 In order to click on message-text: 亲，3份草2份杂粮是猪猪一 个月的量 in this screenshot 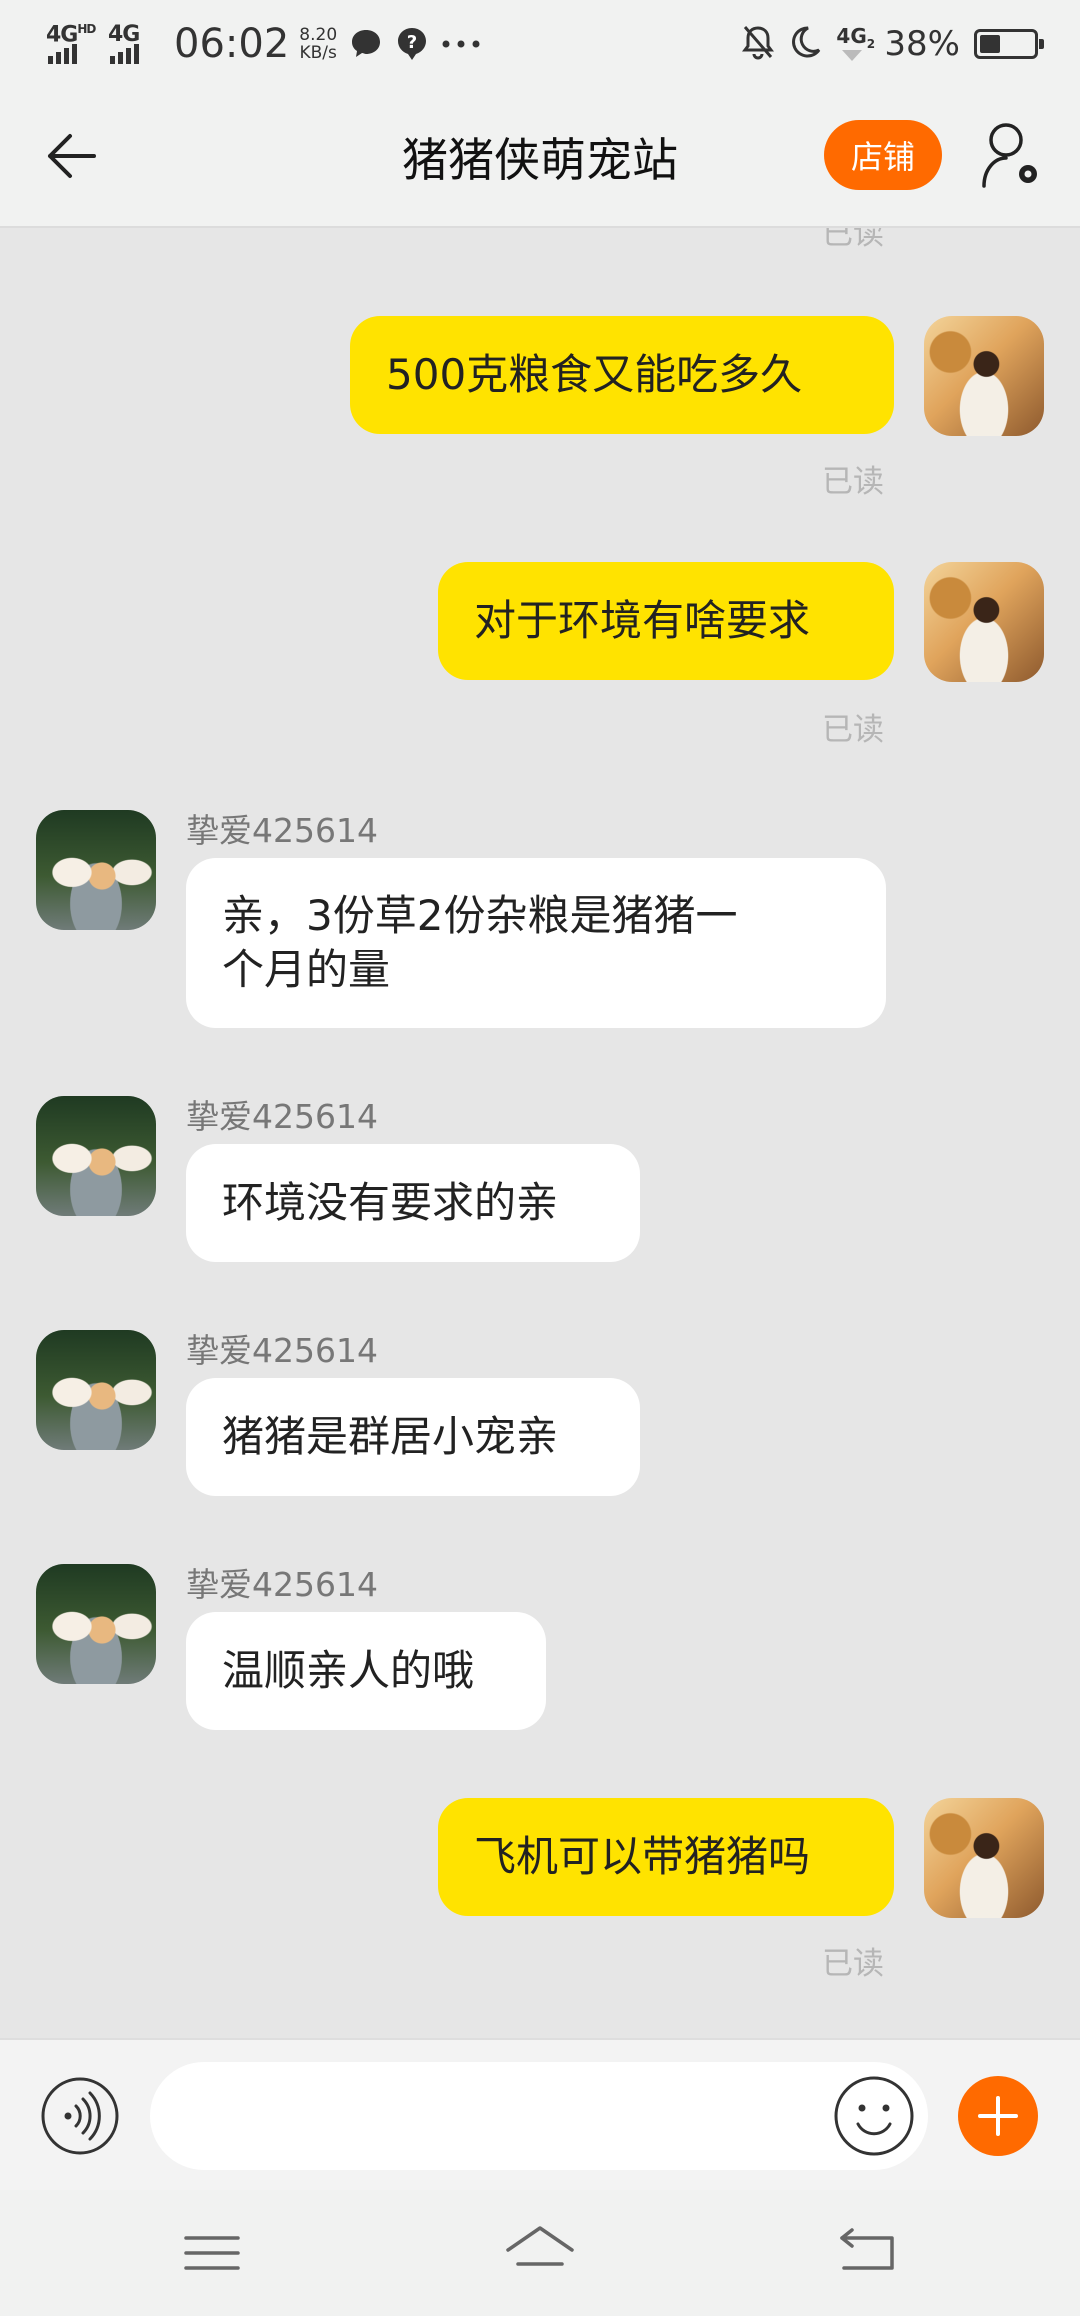, I will do `click(480, 942)`.